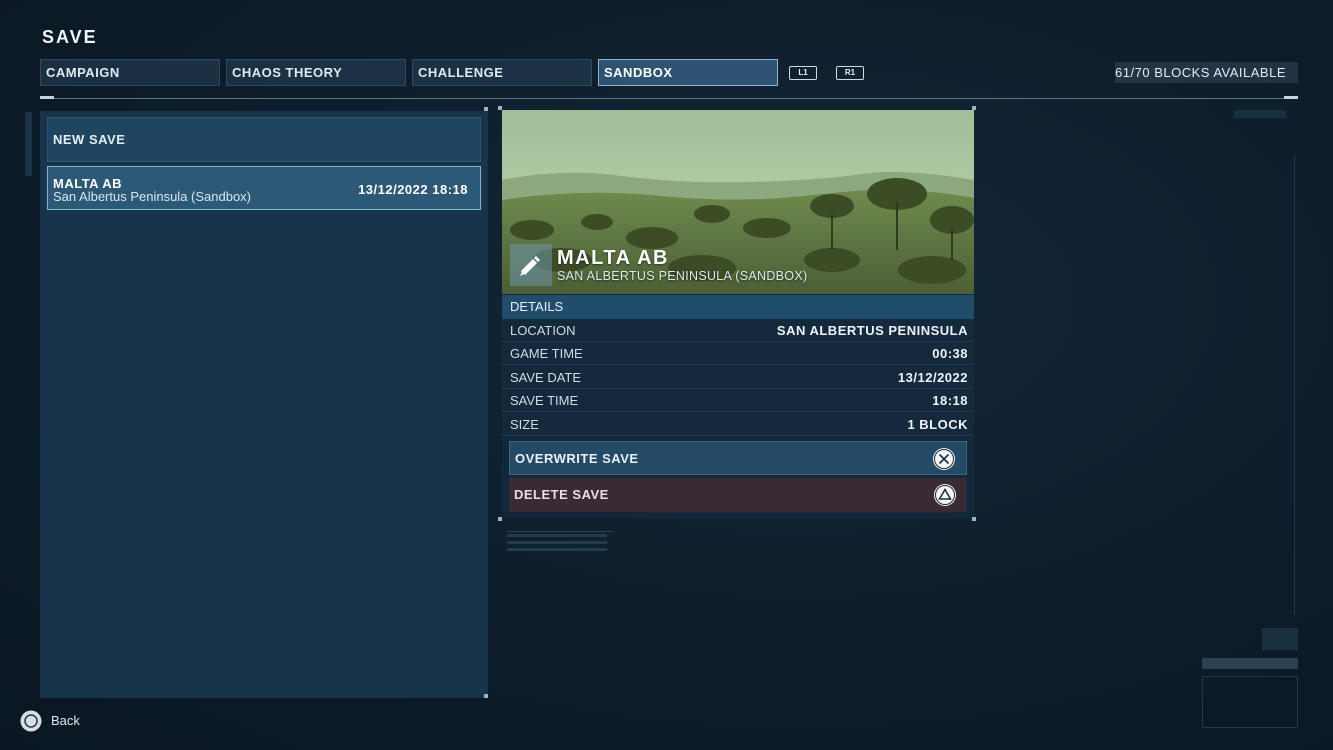 The height and width of the screenshot is (750, 1333). What do you see at coordinates (738, 424) in the screenshot?
I see `detail-row-size: SIZE 1 BLOCK` at bounding box center [738, 424].